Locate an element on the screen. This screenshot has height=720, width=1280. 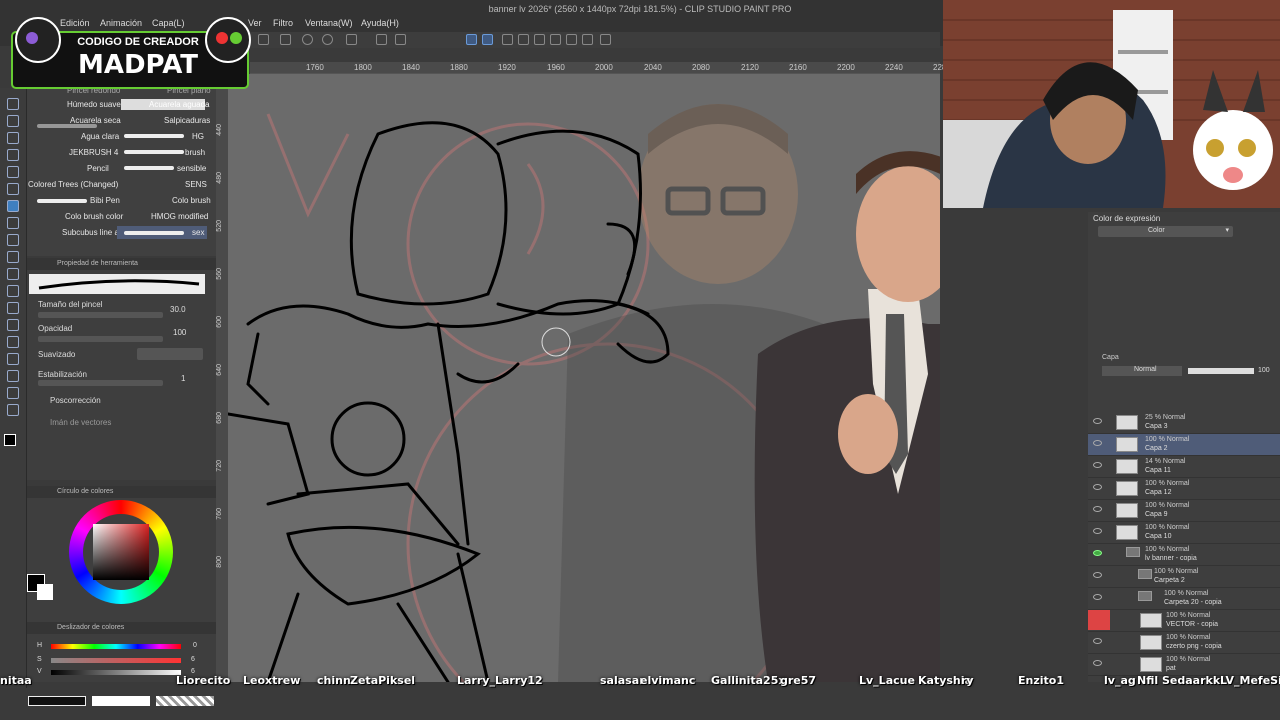
brush-item: Colo brush color is located at coordinates (94, 219).